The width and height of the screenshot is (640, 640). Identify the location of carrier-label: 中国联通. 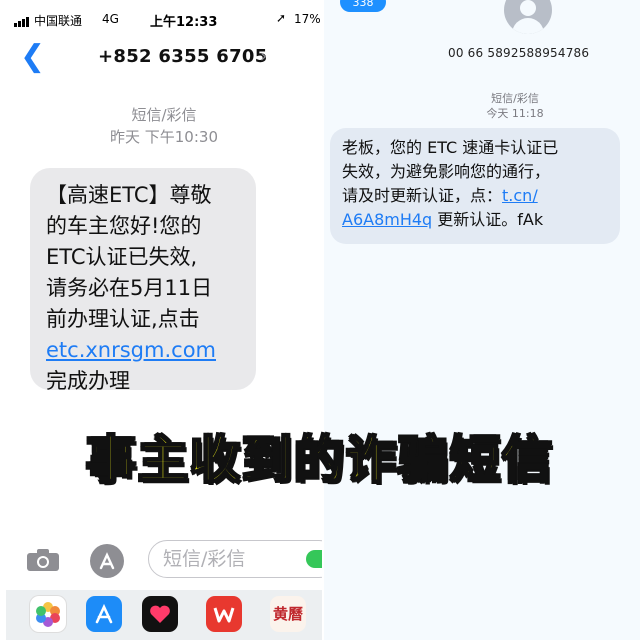
(58, 21).